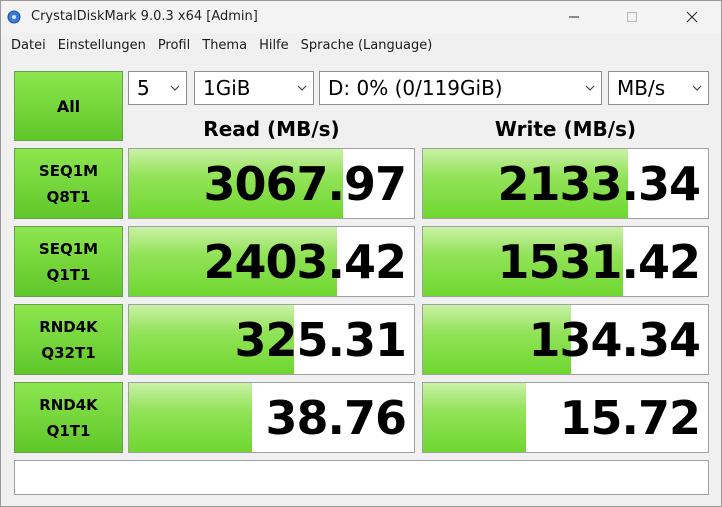 This screenshot has width=722, height=507. I want to click on minimize-icon, so click(574, 17).